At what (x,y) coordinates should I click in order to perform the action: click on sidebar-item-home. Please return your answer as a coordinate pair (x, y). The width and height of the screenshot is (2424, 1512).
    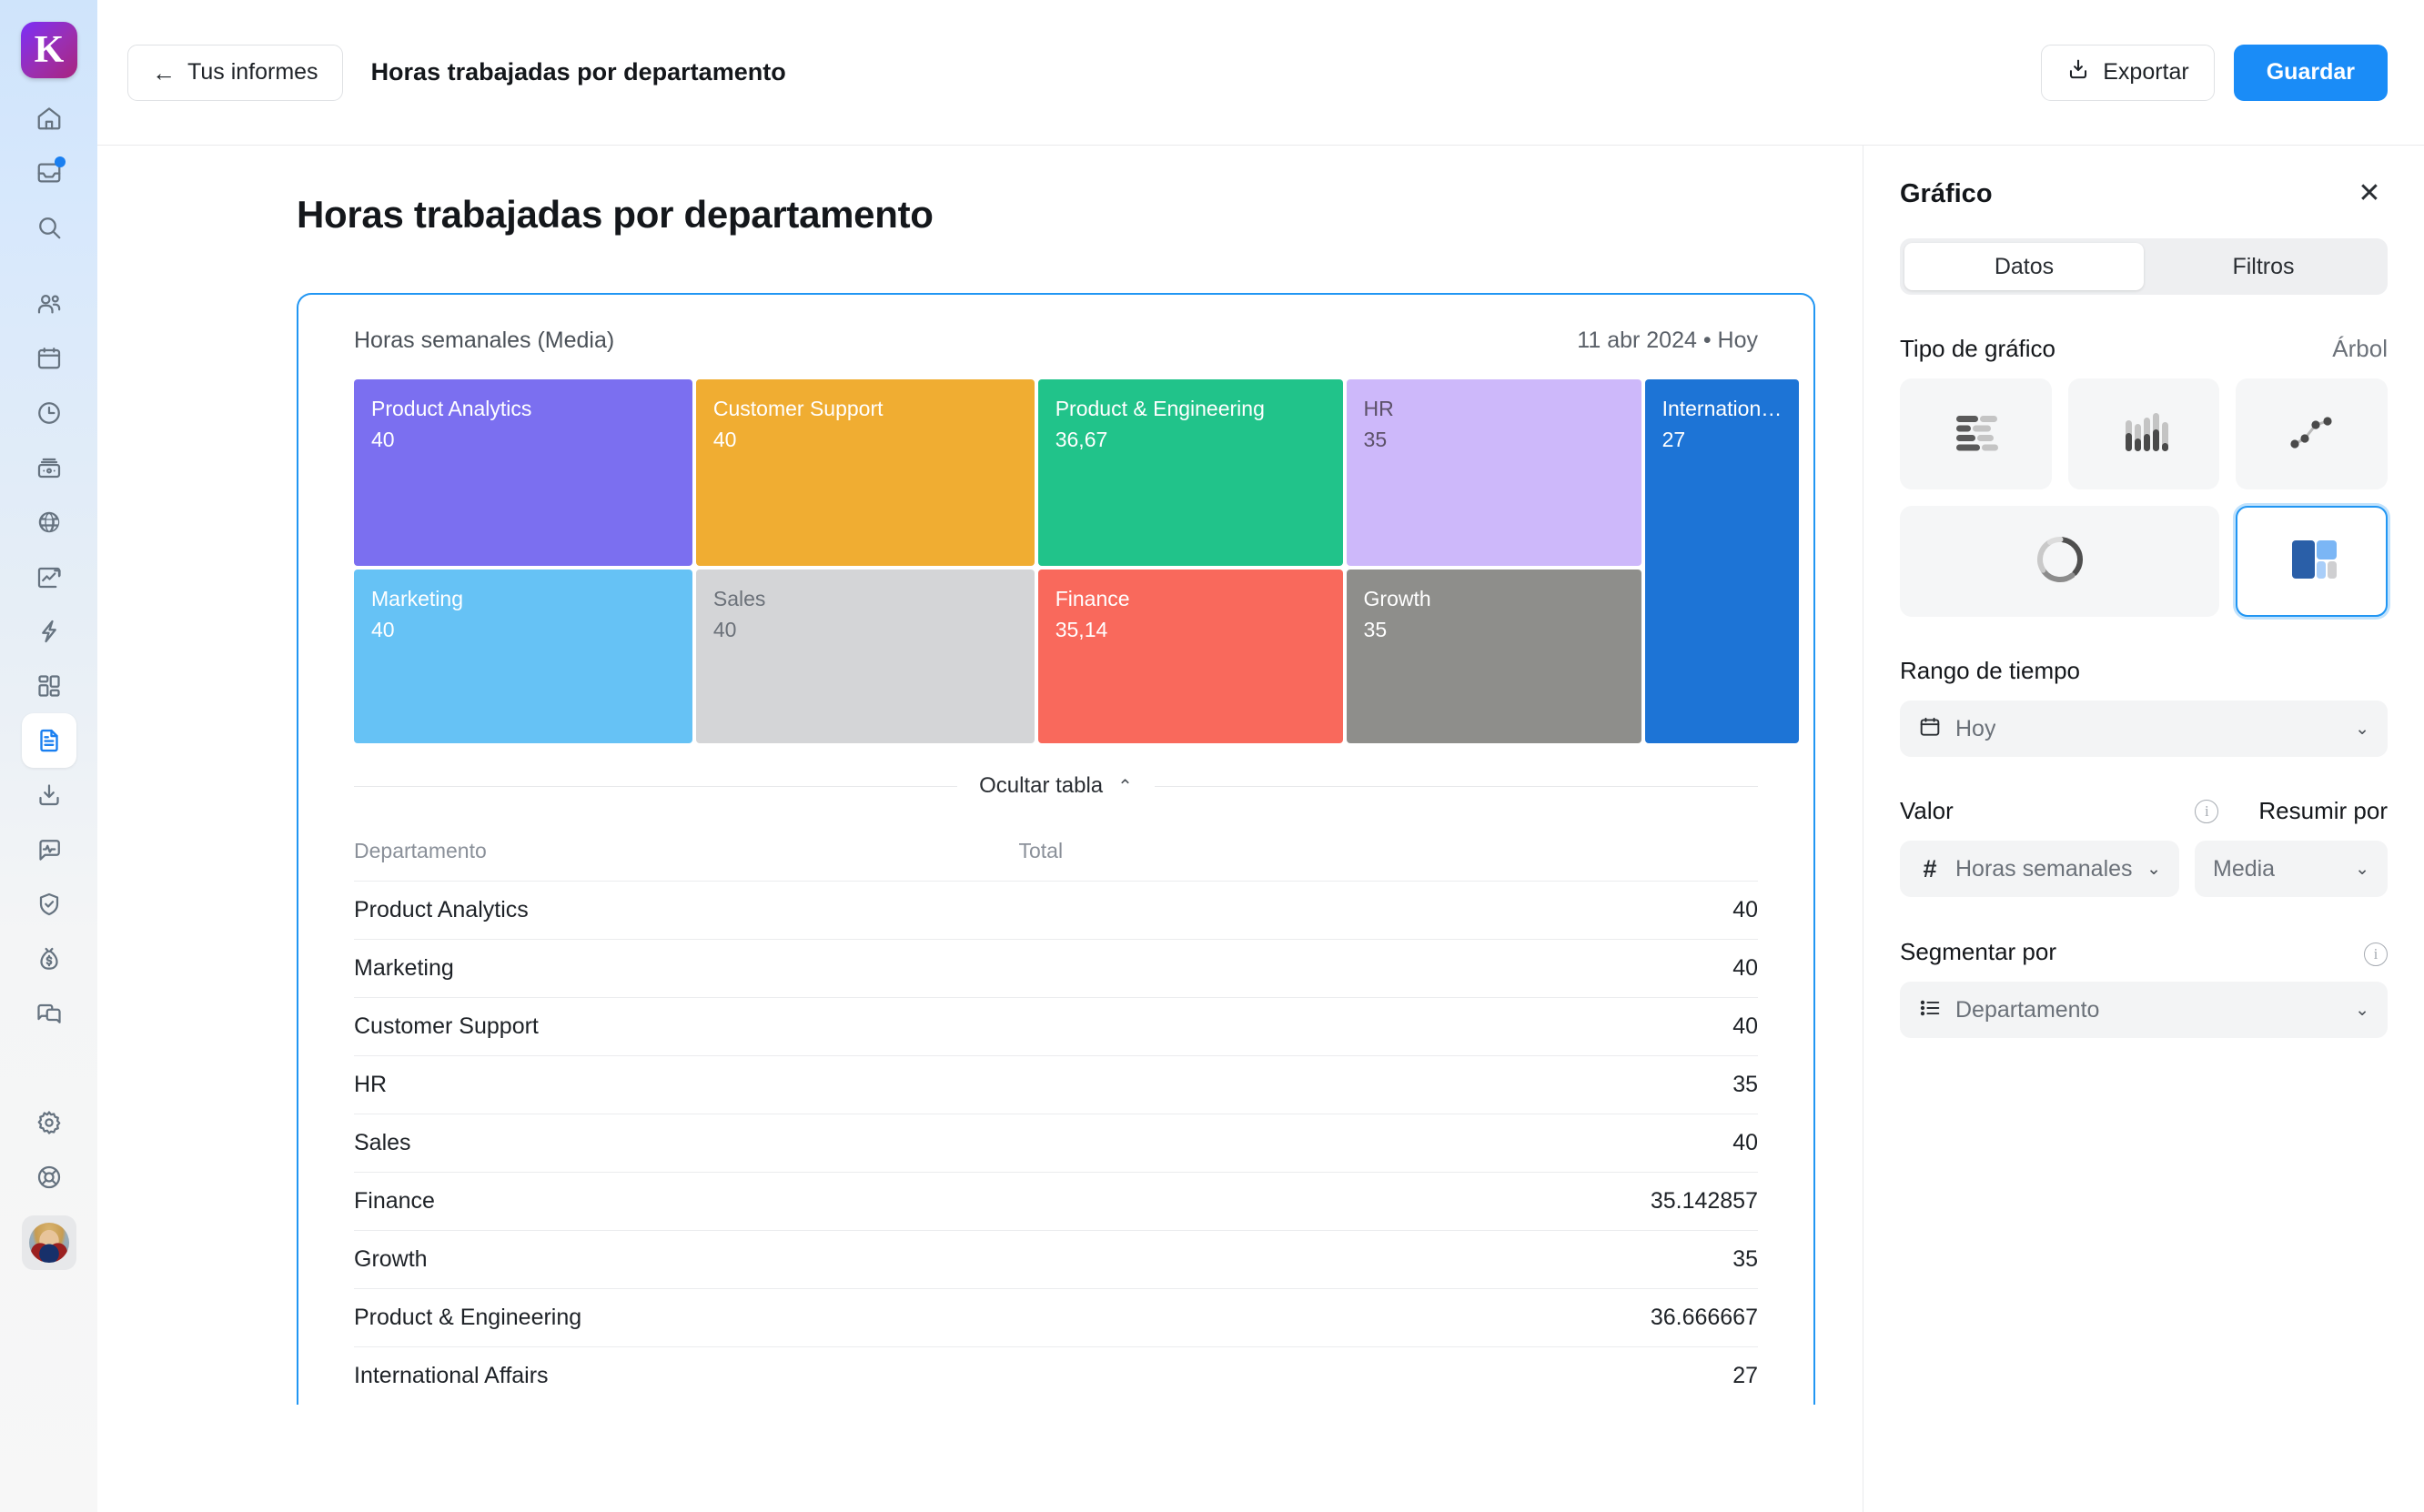
    Looking at the image, I should click on (49, 118).